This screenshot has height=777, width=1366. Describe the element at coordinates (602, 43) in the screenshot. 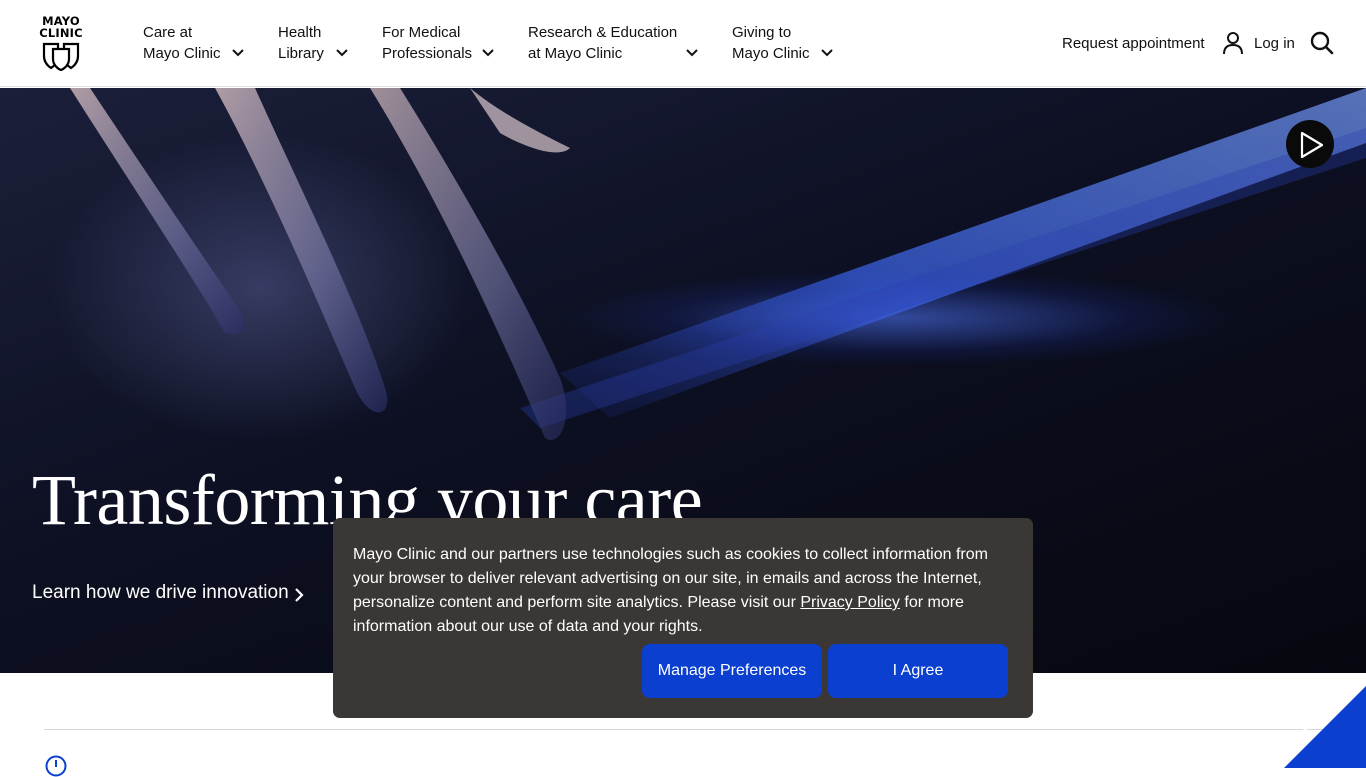

I see `nav-research-education: Research & Education at Mayo Clinic` at that location.